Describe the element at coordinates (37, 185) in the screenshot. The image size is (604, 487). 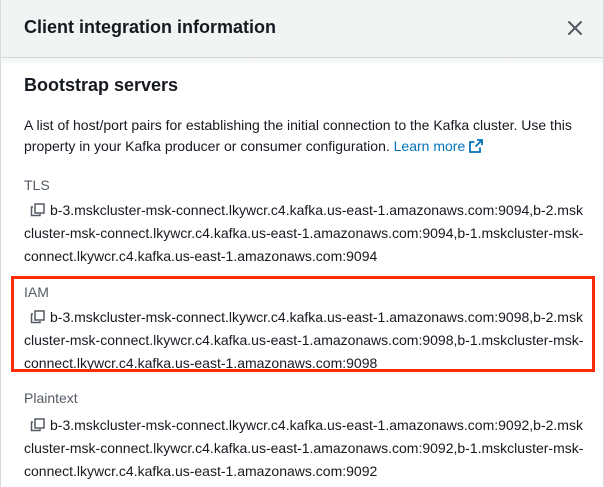
I see `tls-label: TLS` at that location.